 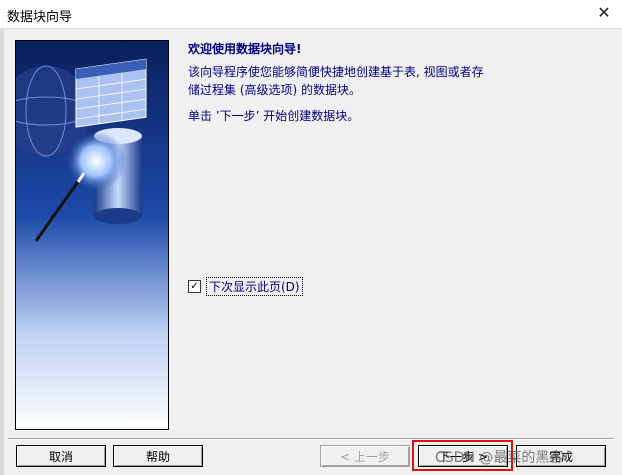 I want to click on wizard-instruction: 单击 ’下一步’ 开始创建数据块。, so click(x=274, y=116).